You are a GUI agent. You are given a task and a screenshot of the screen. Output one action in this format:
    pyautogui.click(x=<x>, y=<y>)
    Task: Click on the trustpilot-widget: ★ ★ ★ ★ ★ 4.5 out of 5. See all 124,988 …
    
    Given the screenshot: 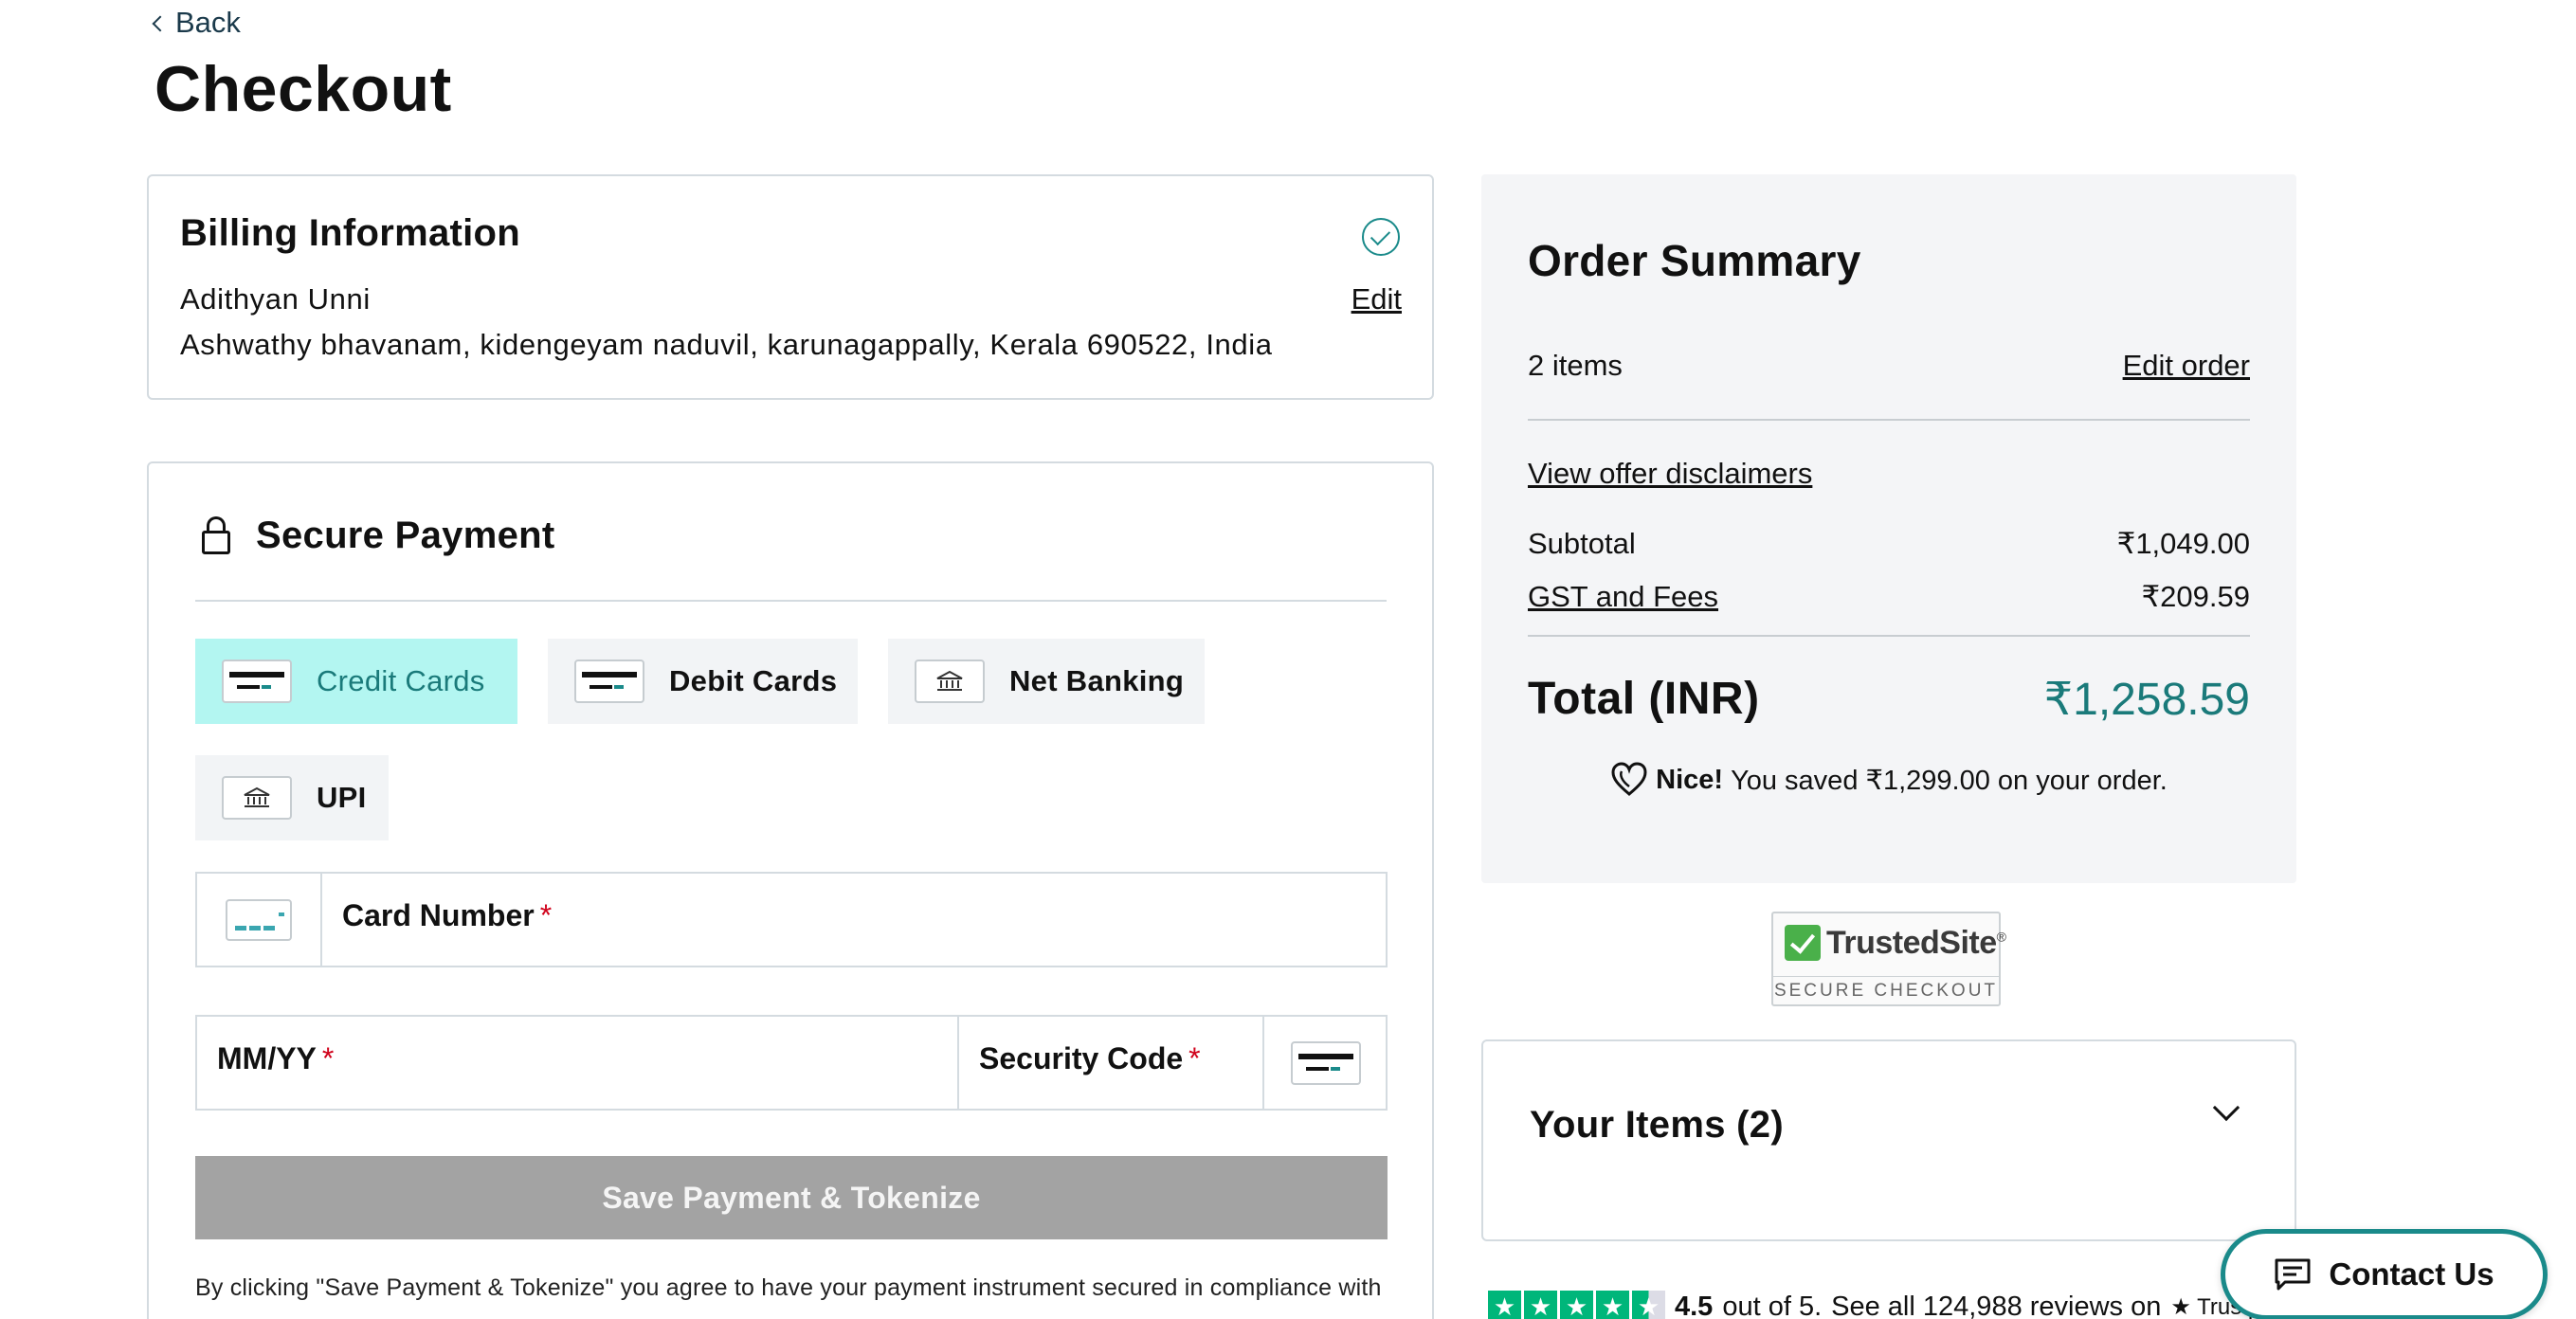 What is the action you would take?
    pyautogui.click(x=1889, y=1305)
    